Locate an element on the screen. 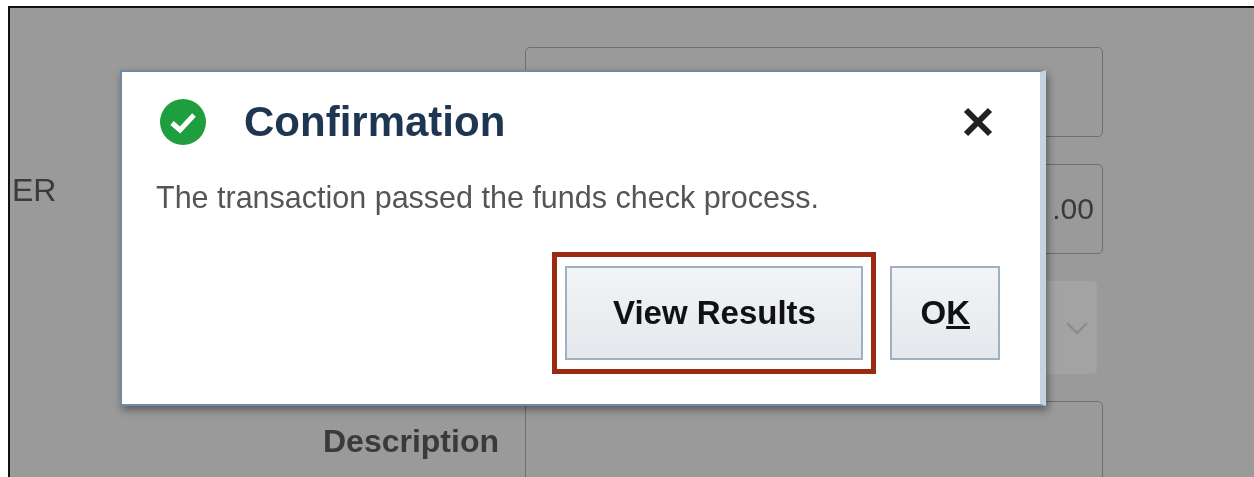  ok-button: OK is located at coordinates (945, 313).